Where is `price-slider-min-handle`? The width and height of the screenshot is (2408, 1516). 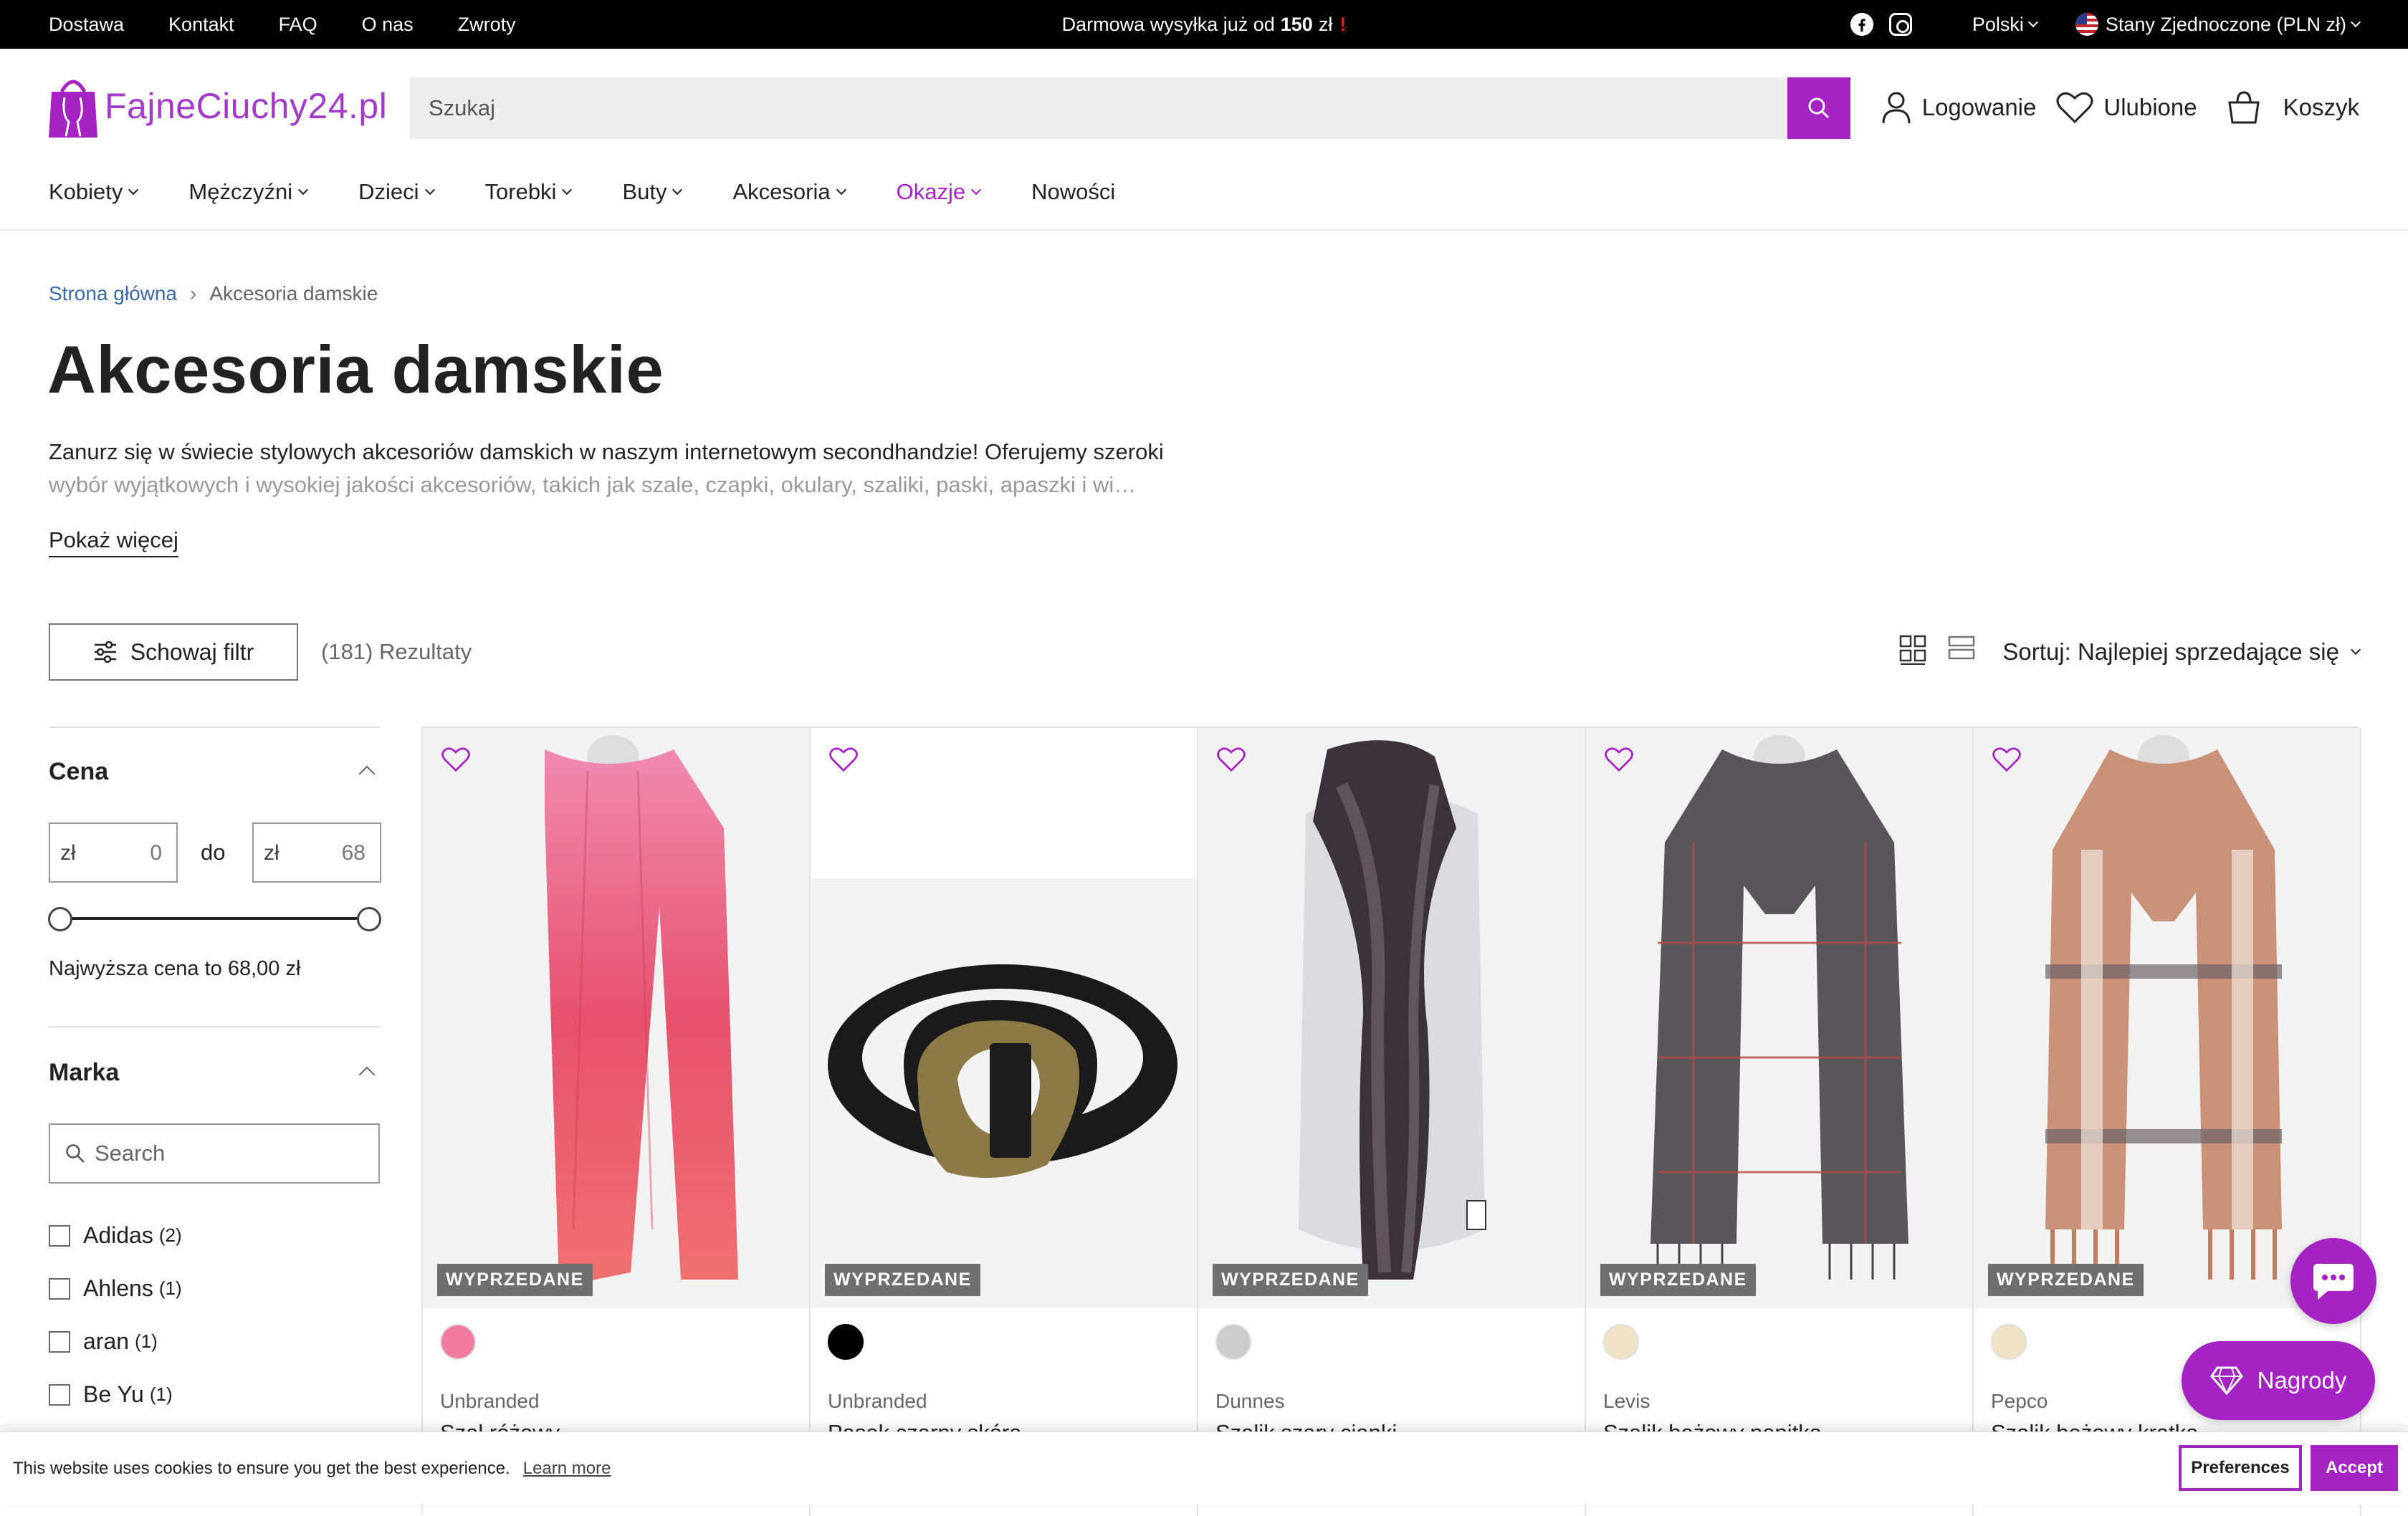 price-slider-min-handle is located at coordinates (60, 919).